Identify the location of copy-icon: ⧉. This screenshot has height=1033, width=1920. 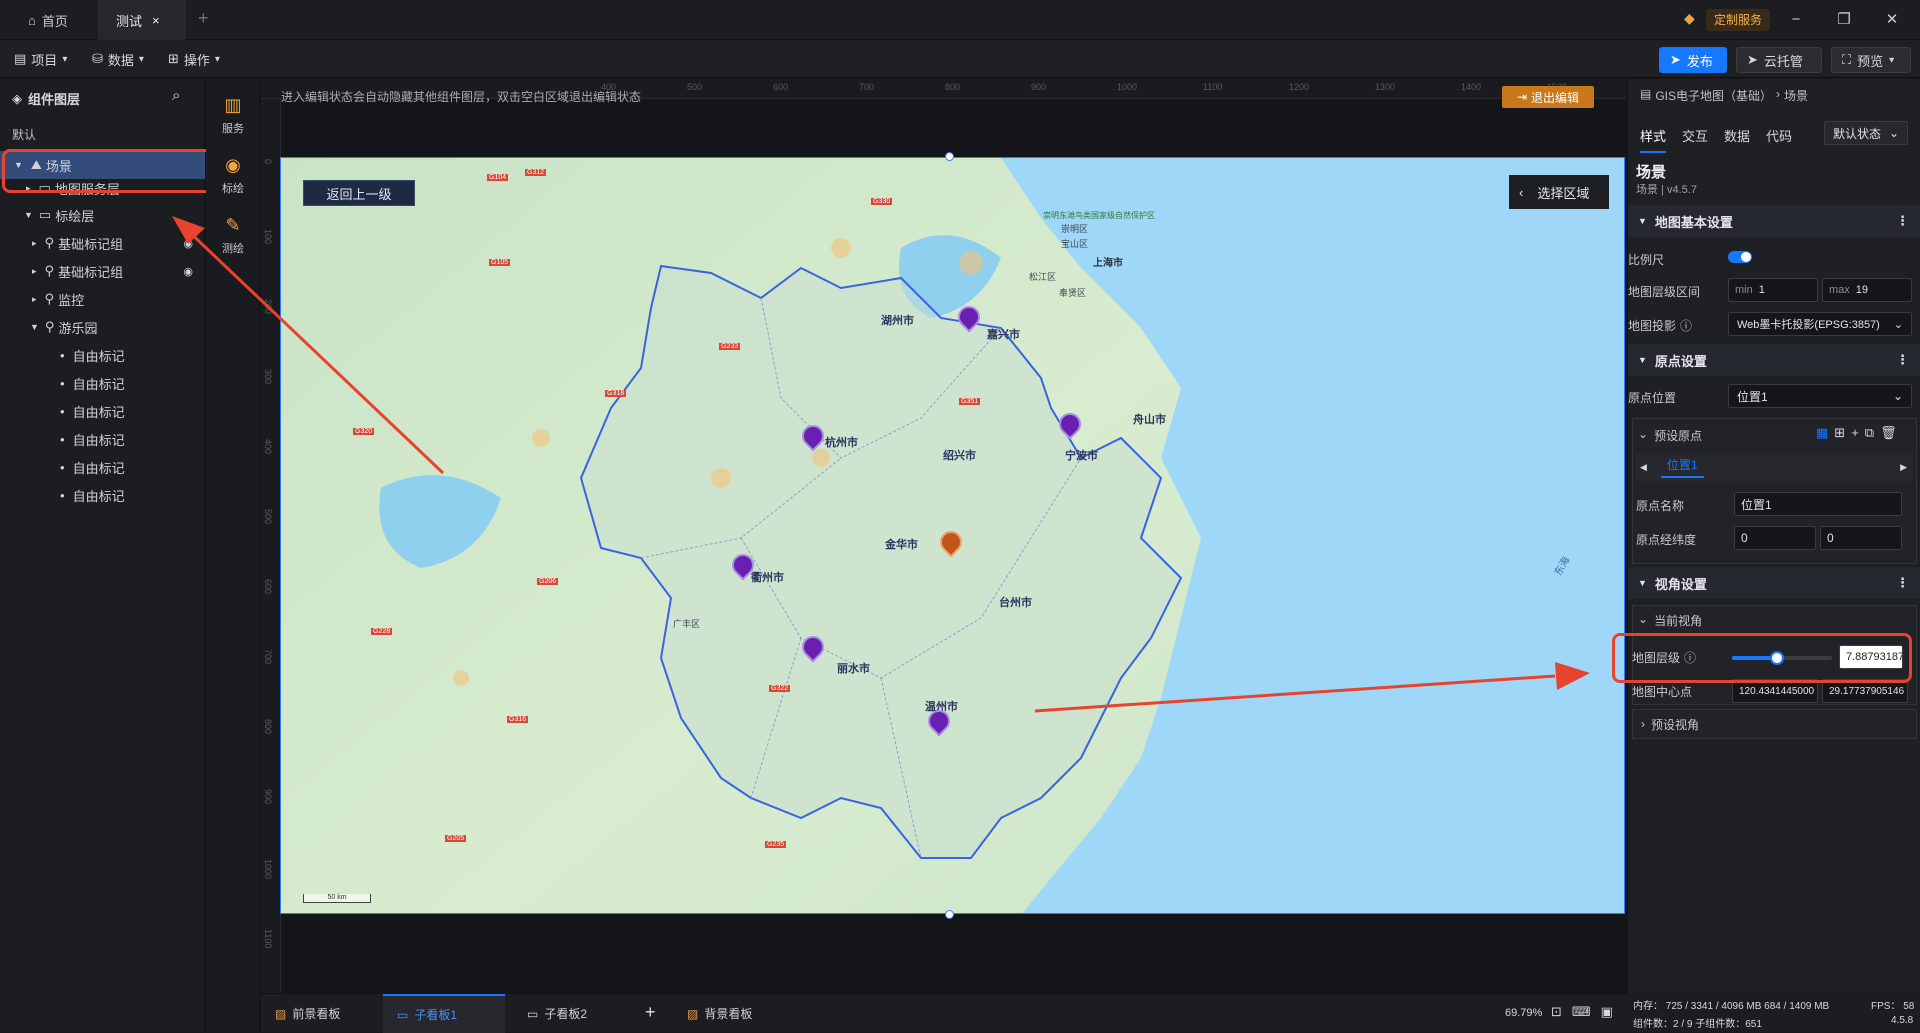
(1869, 433).